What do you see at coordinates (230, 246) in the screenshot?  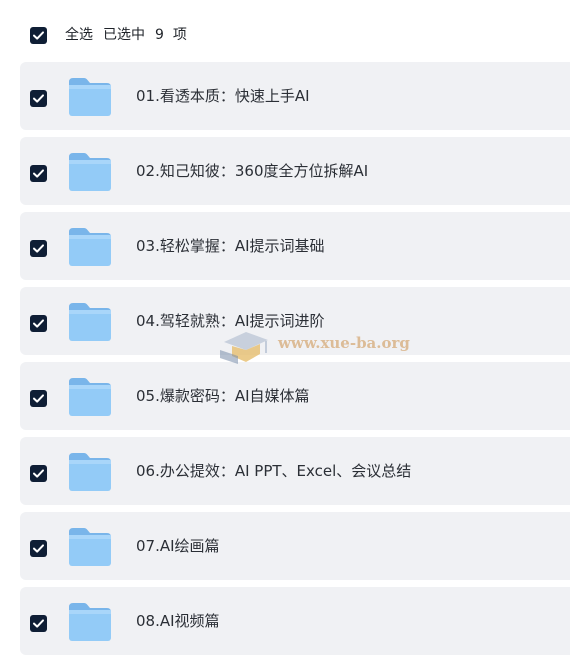 I see `folder-name: 03.轻松掌握：AI提示词基础` at bounding box center [230, 246].